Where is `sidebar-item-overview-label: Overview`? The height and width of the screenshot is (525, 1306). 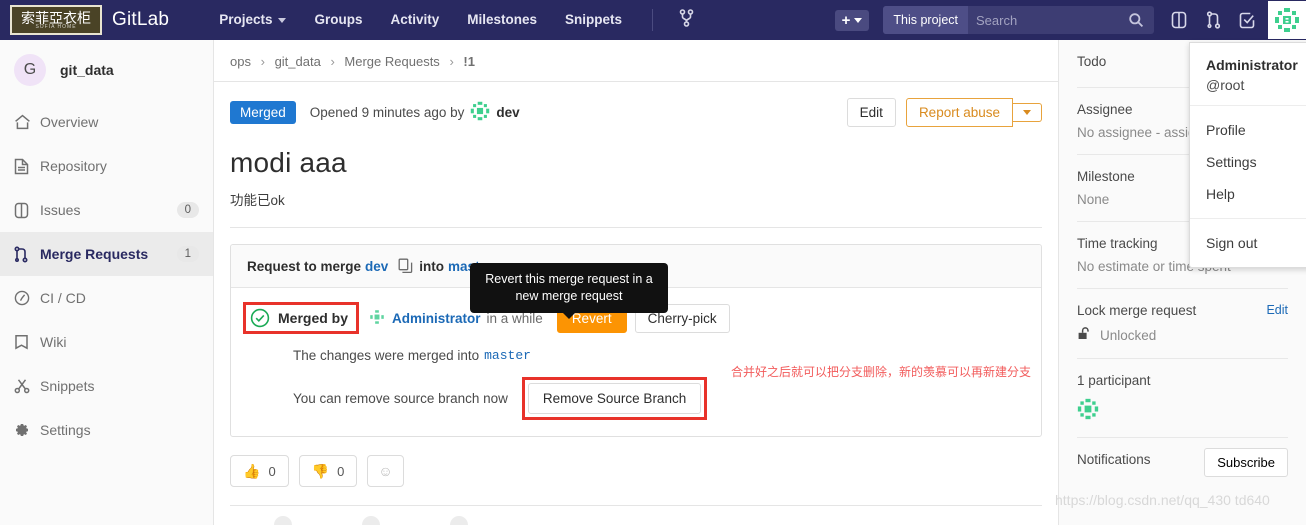 sidebar-item-overview-label: Overview is located at coordinates (69, 122).